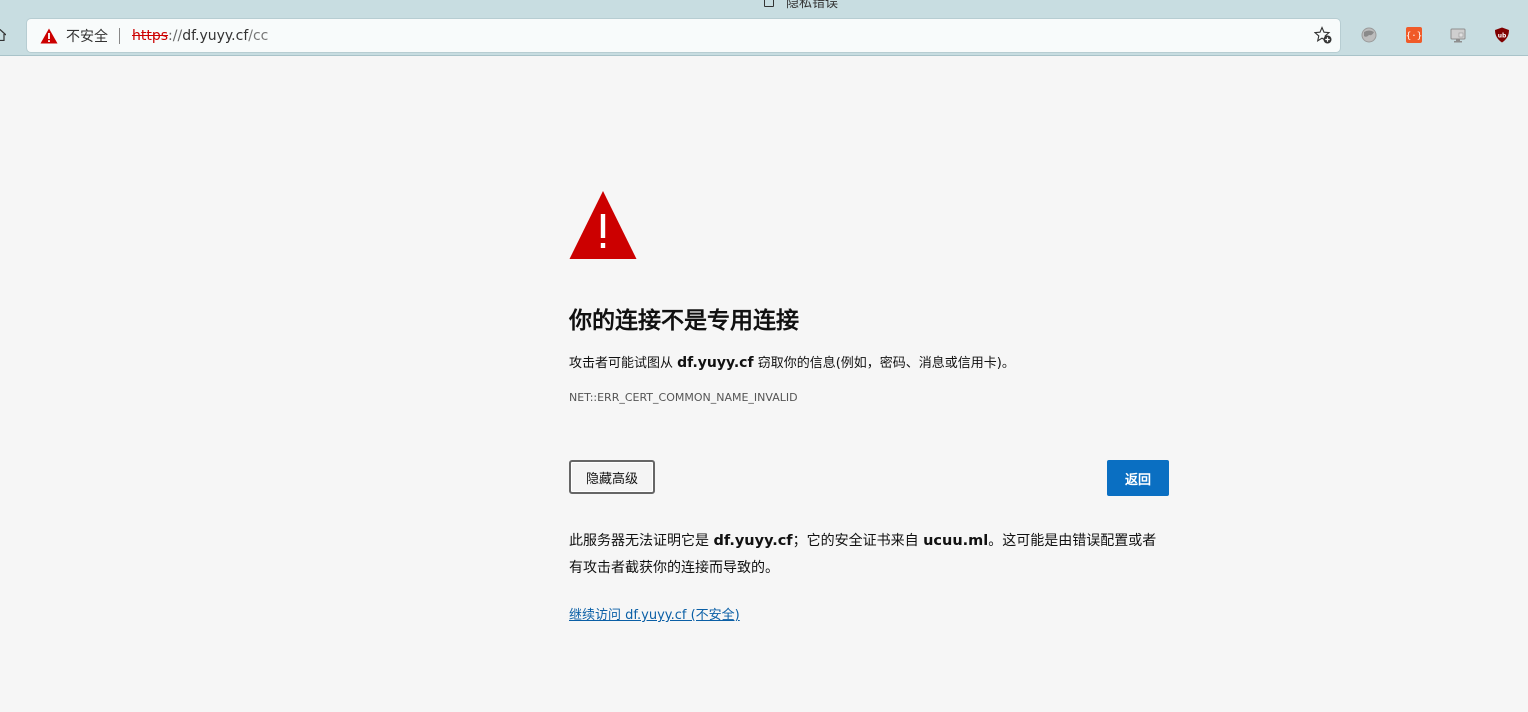 This screenshot has width=1528, height=712. What do you see at coordinates (869, 478) in the screenshot?
I see `button-row: 隐藏高级 返回` at bounding box center [869, 478].